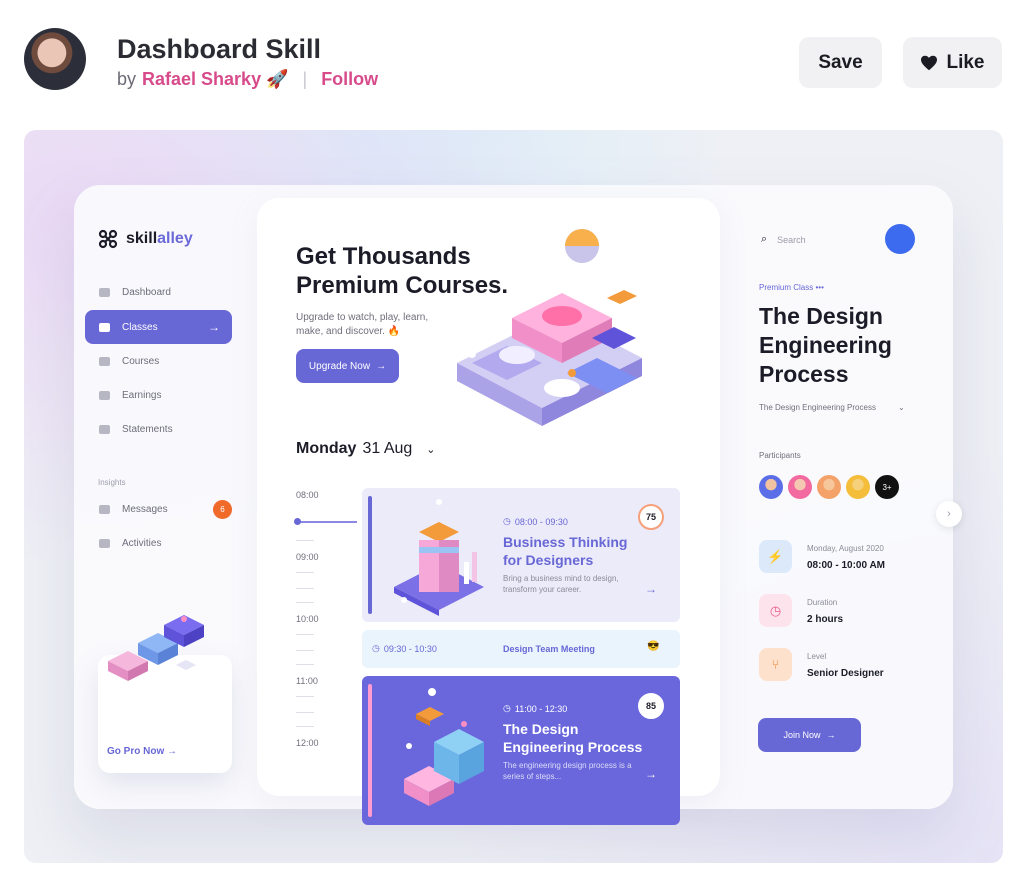 The image size is (1024, 882). Describe the element at coordinates (565, 551) in the screenshot. I see `event-title: Business Thinking for Designers` at that location.